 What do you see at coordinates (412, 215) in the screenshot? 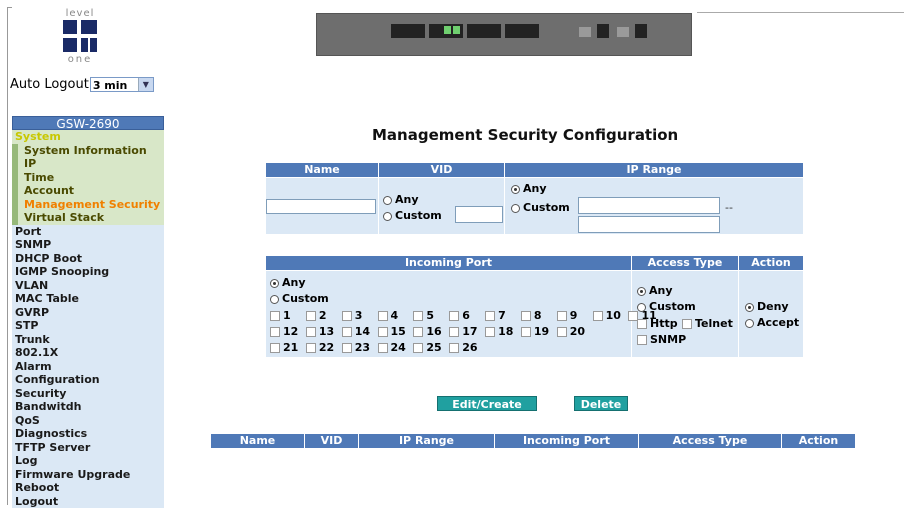
I see `vid-custom-option: Custom` at bounding box center [412, 215].